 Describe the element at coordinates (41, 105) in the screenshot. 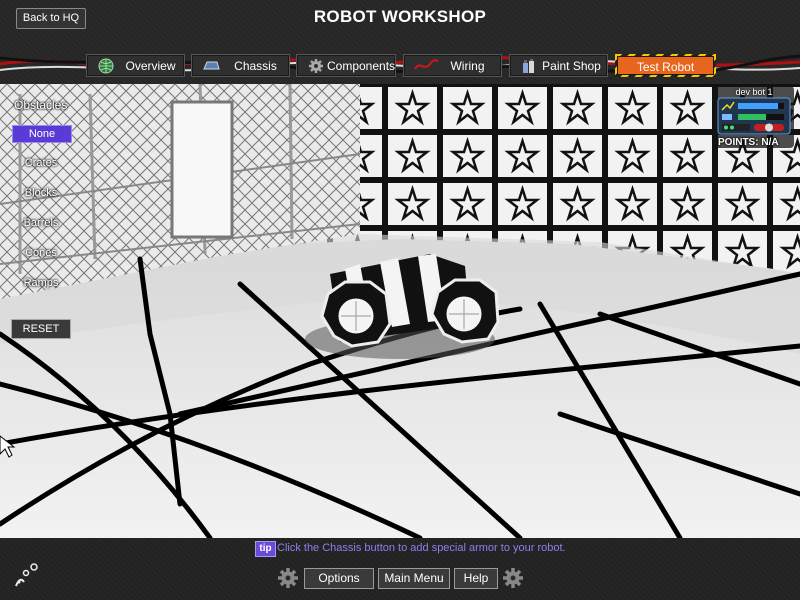

I see `obstacles-label: Obstacles` at that location.